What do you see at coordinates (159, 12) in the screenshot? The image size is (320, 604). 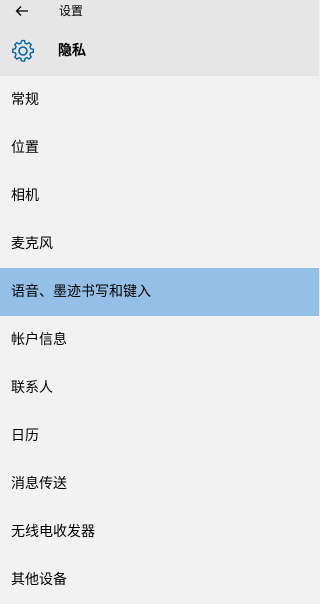 I see `title-bar: 设置` at bounding box center [159, 12].